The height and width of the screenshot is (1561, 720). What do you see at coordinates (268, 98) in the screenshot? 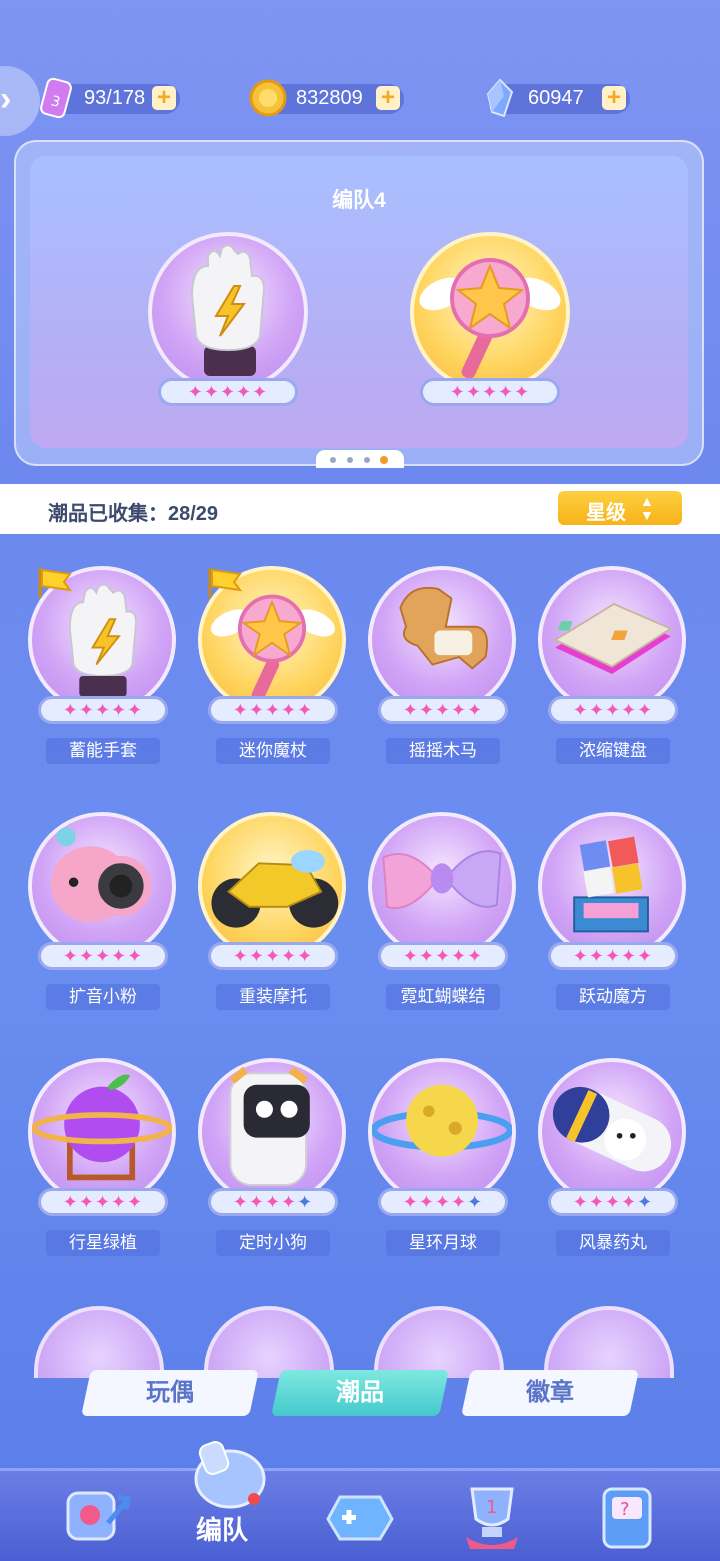
I see `gold-coin-icon` at bounding box center [268, 98].